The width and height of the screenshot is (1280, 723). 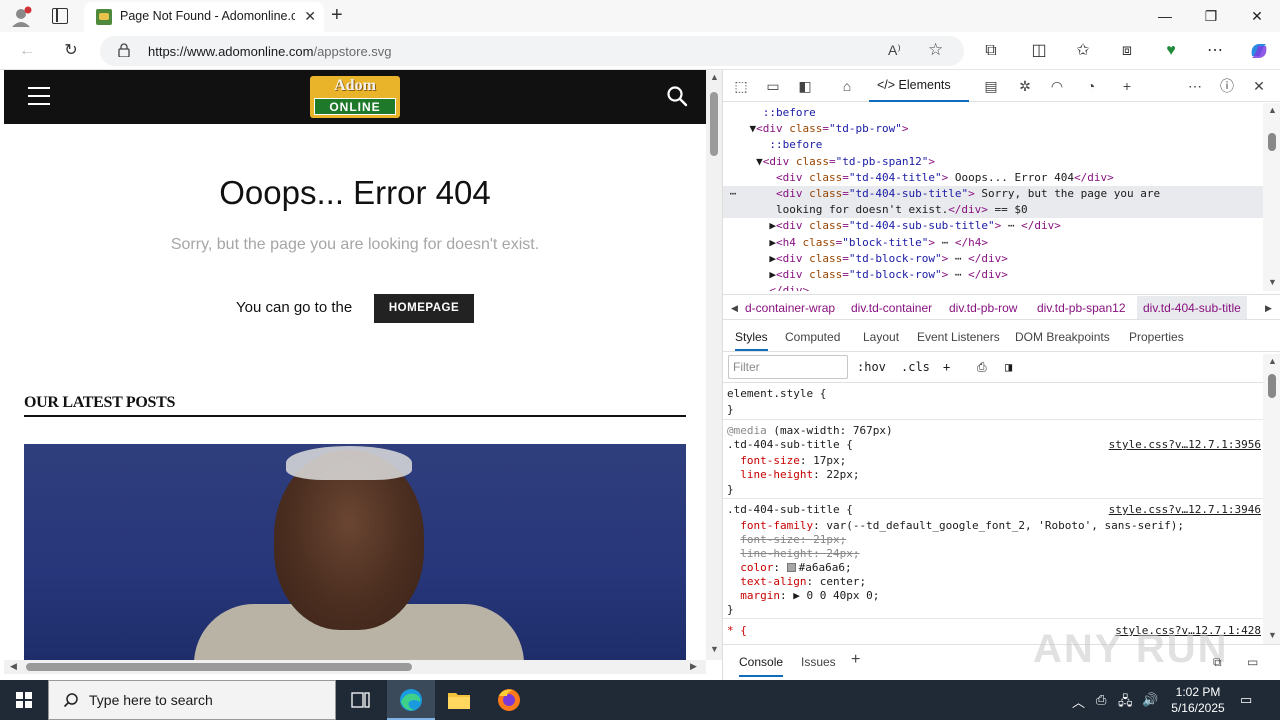 What do you see at coordinates (1215, 51) in the screenshot?
I see `more-menu-icon: ⋯` at bounding box center [1215, 51].